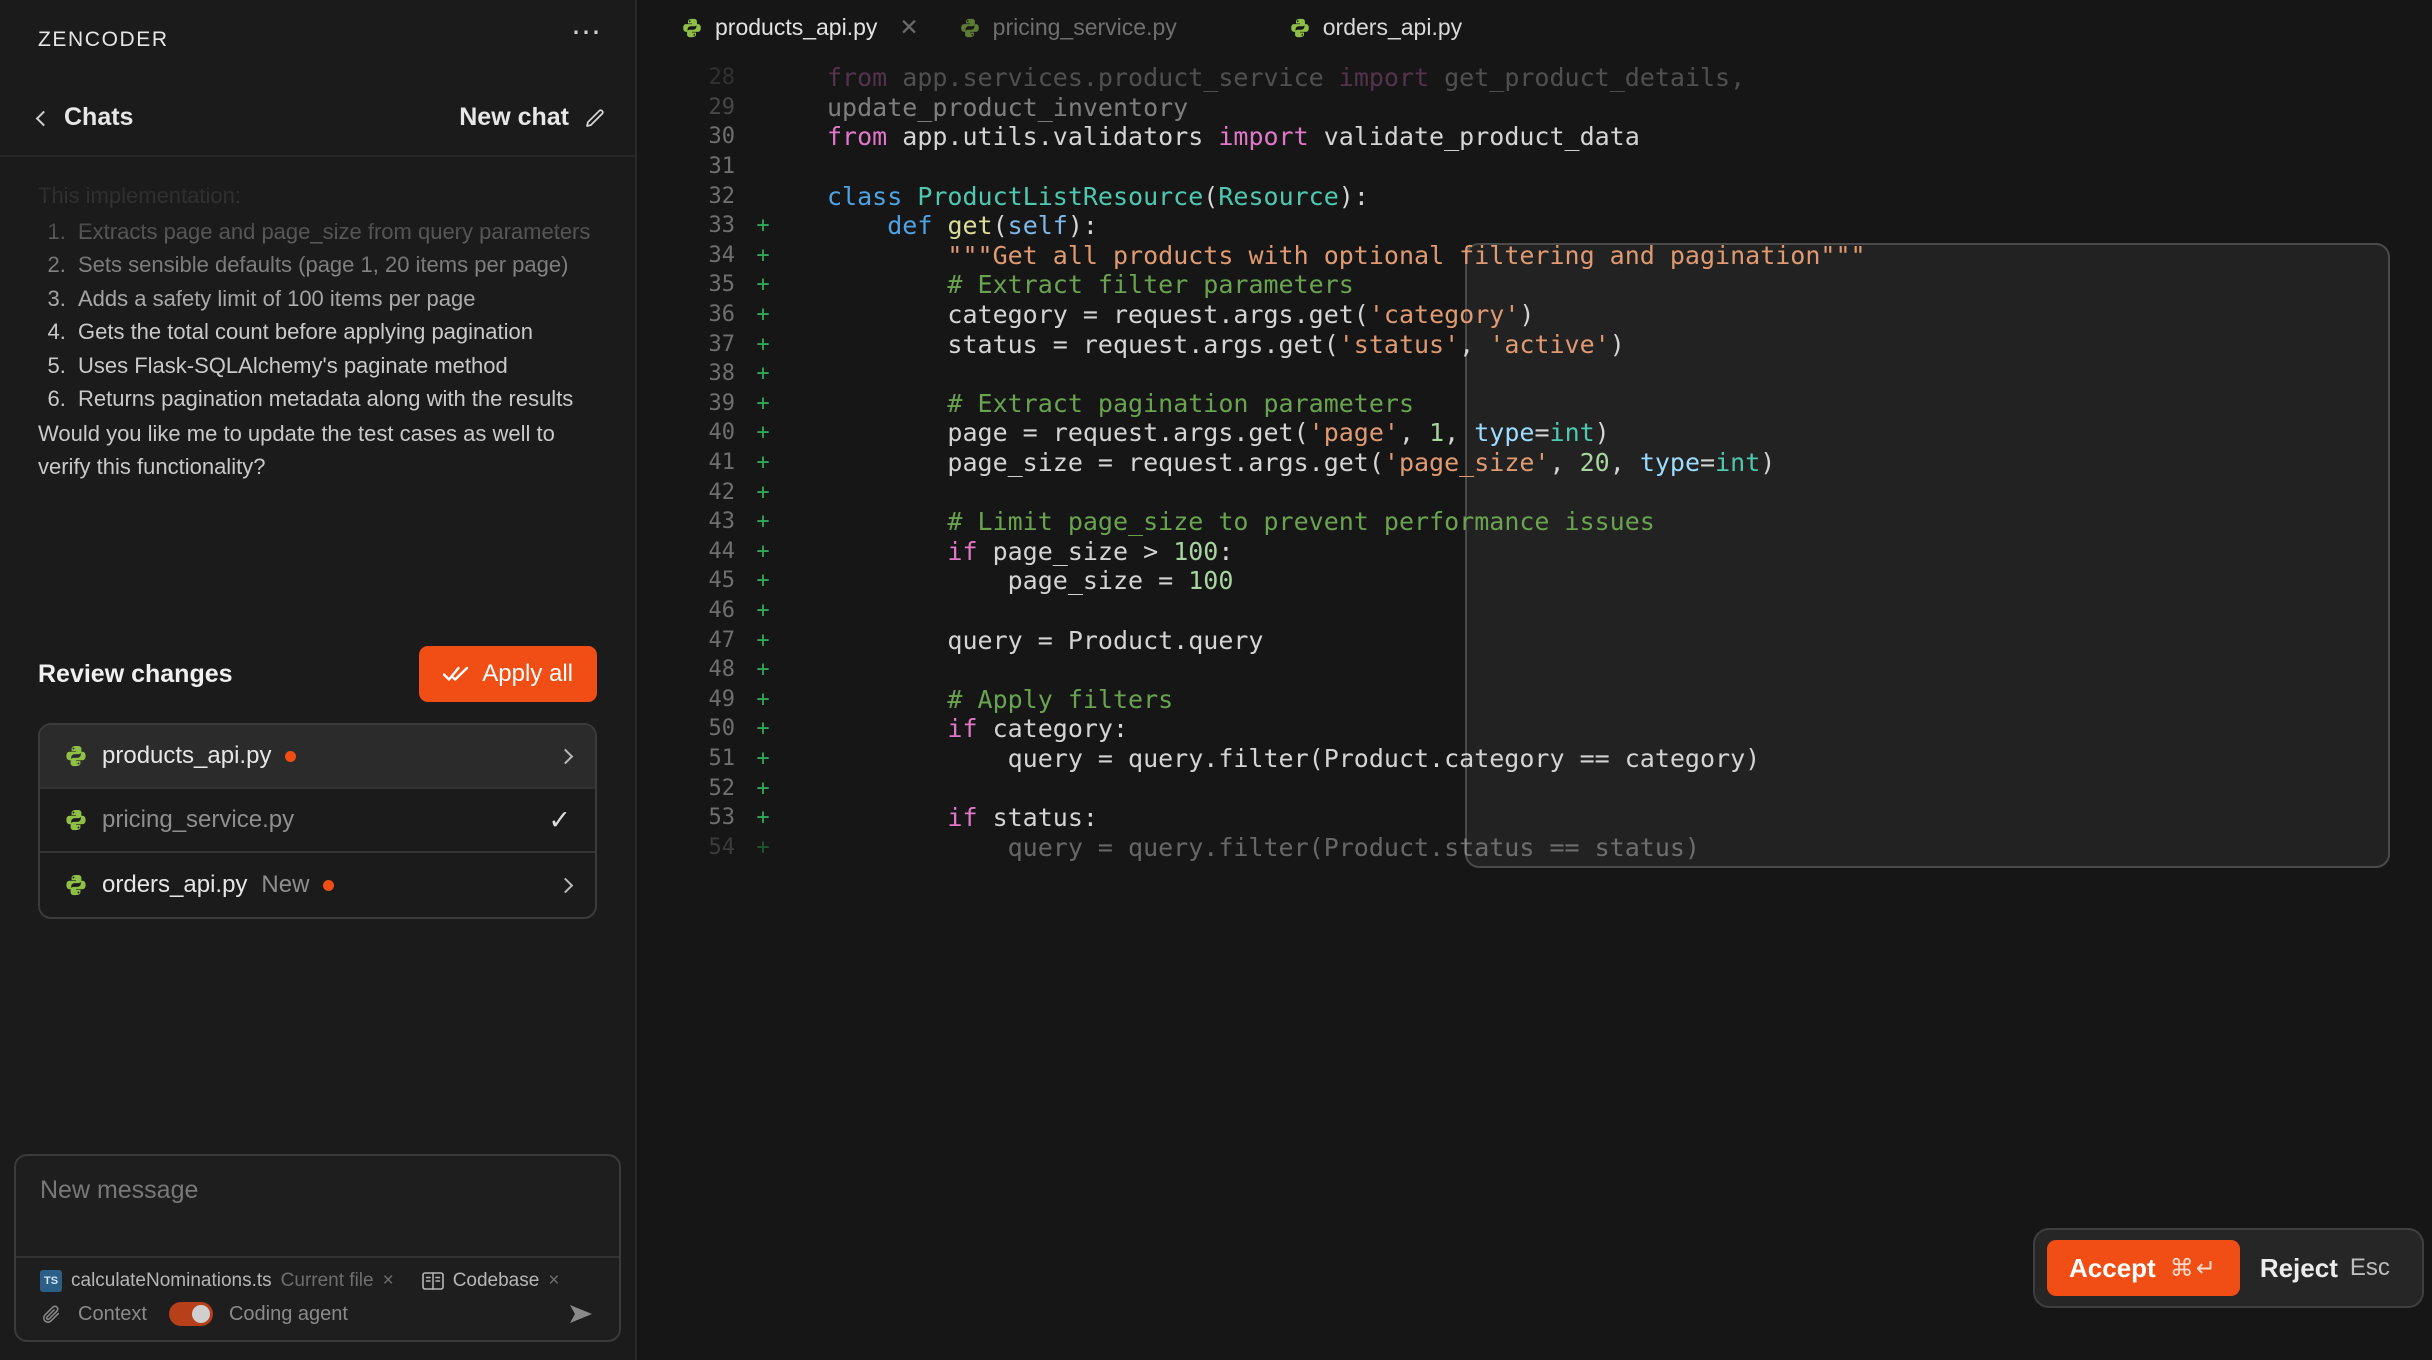  Describe the element at coordinates (1083, 344) in the screenshot. I see `code-token: status = request.args.get(` at that location.